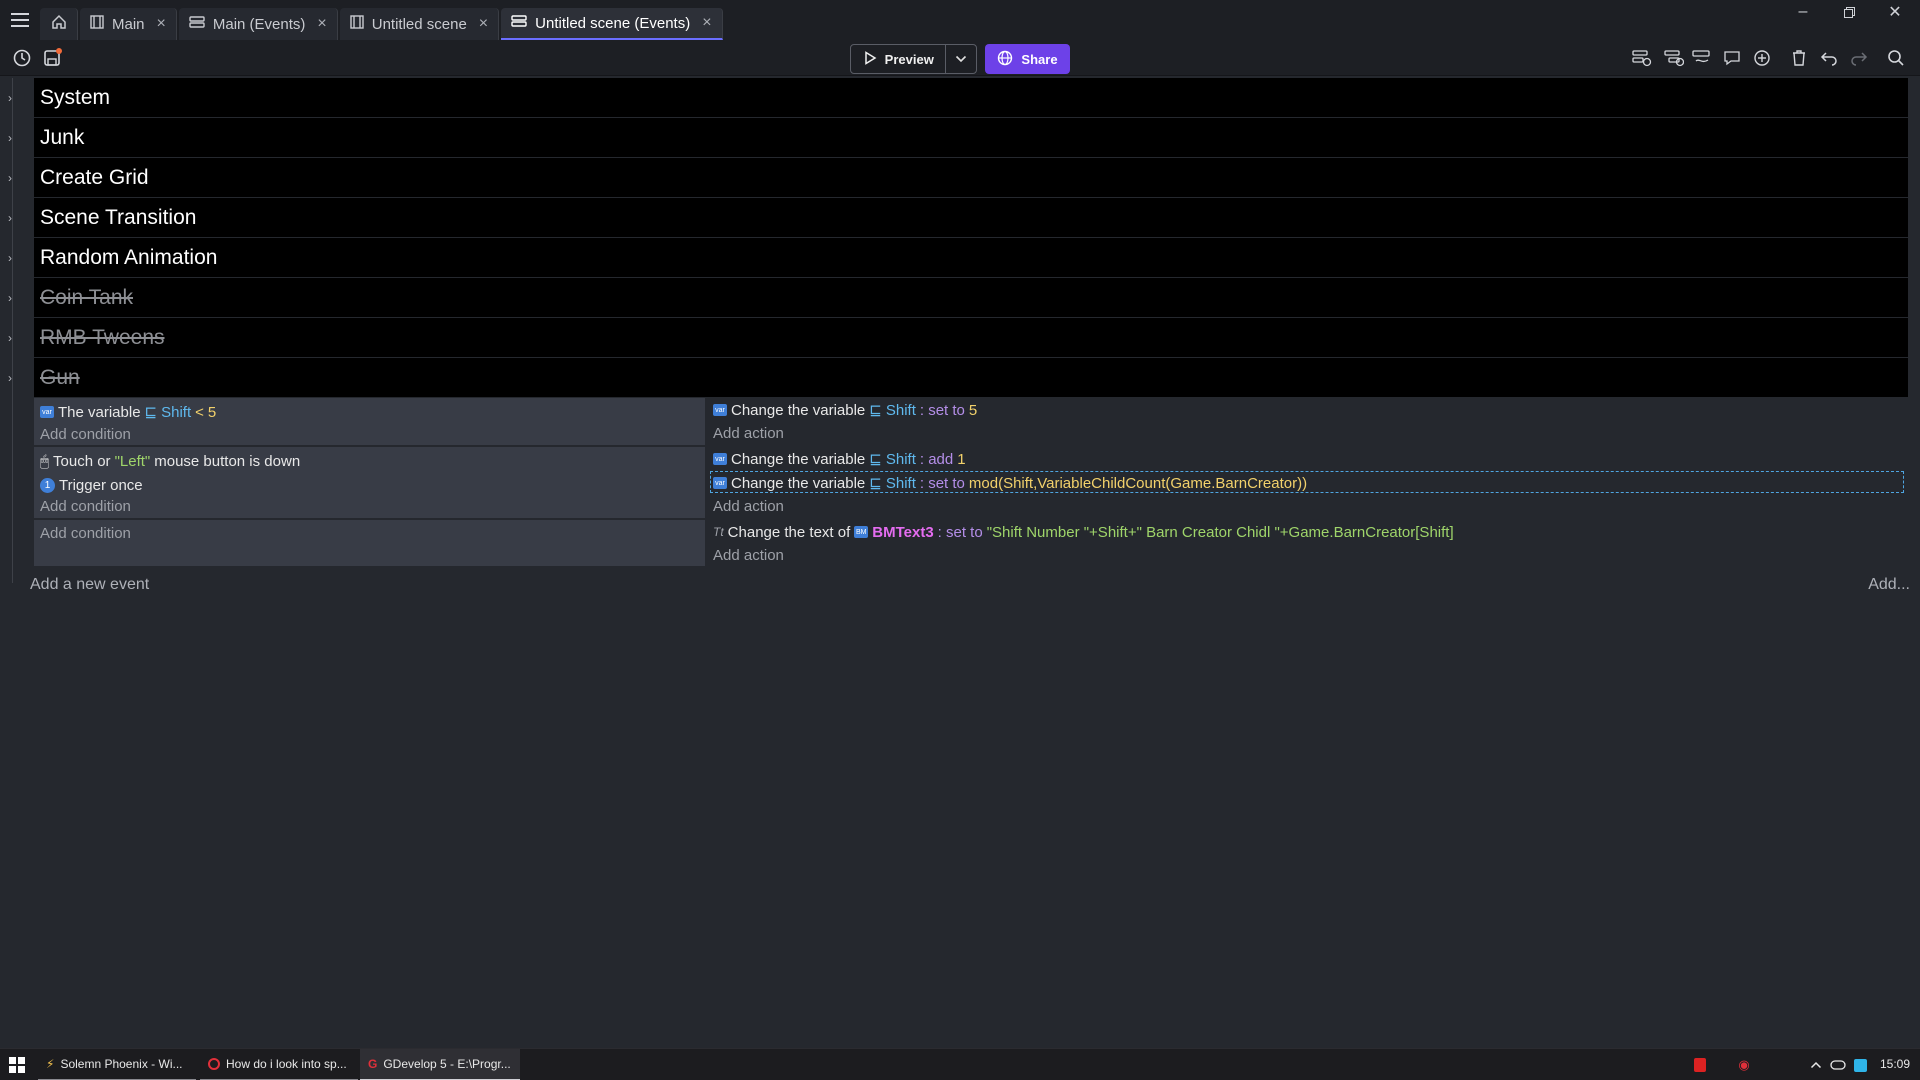  I want to click on group-title: Create Grid, so click(94, 177).